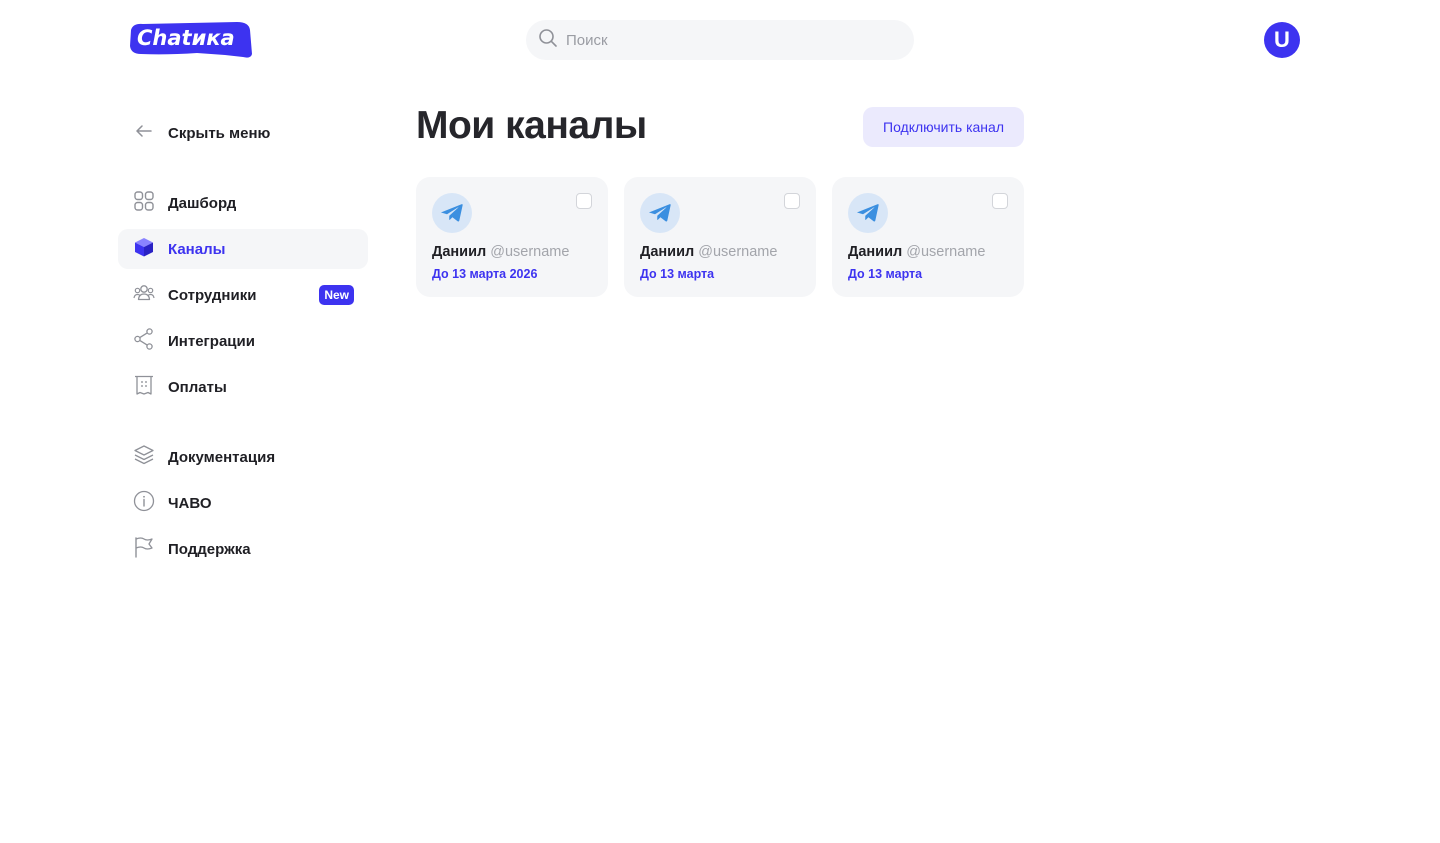 This screenshot has width=1440, height=843. I want to click on chatika-logo: Chatика, so click(190, 40).